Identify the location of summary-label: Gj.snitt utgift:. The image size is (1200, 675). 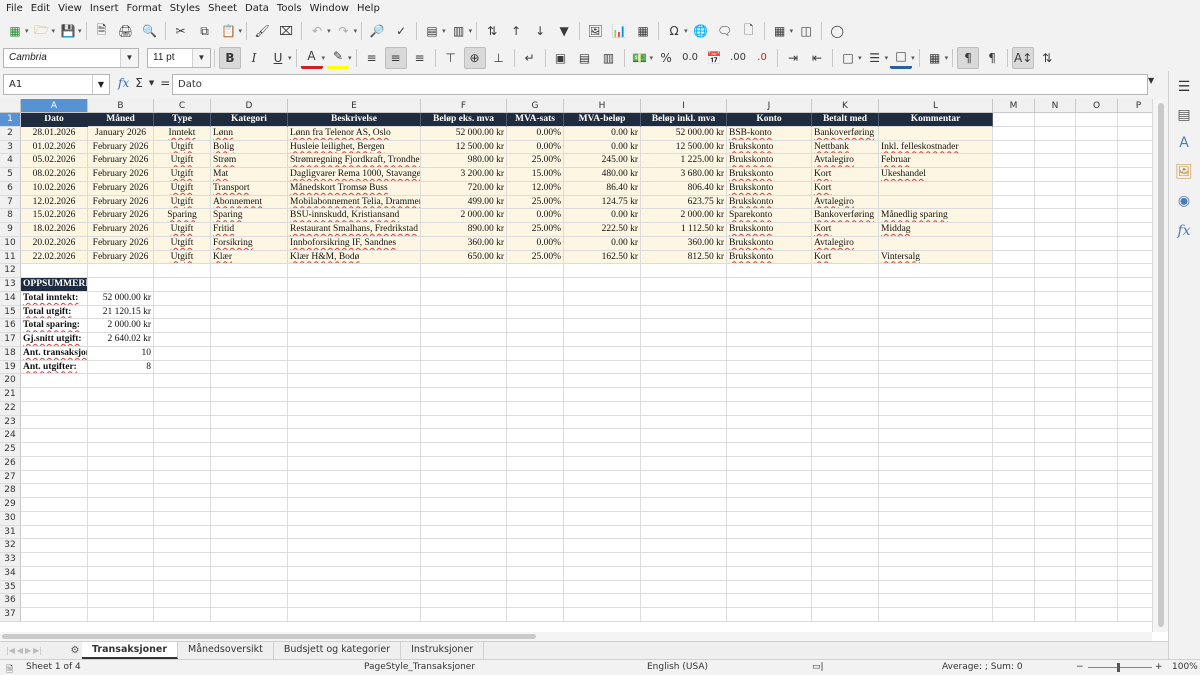
(54, 340).